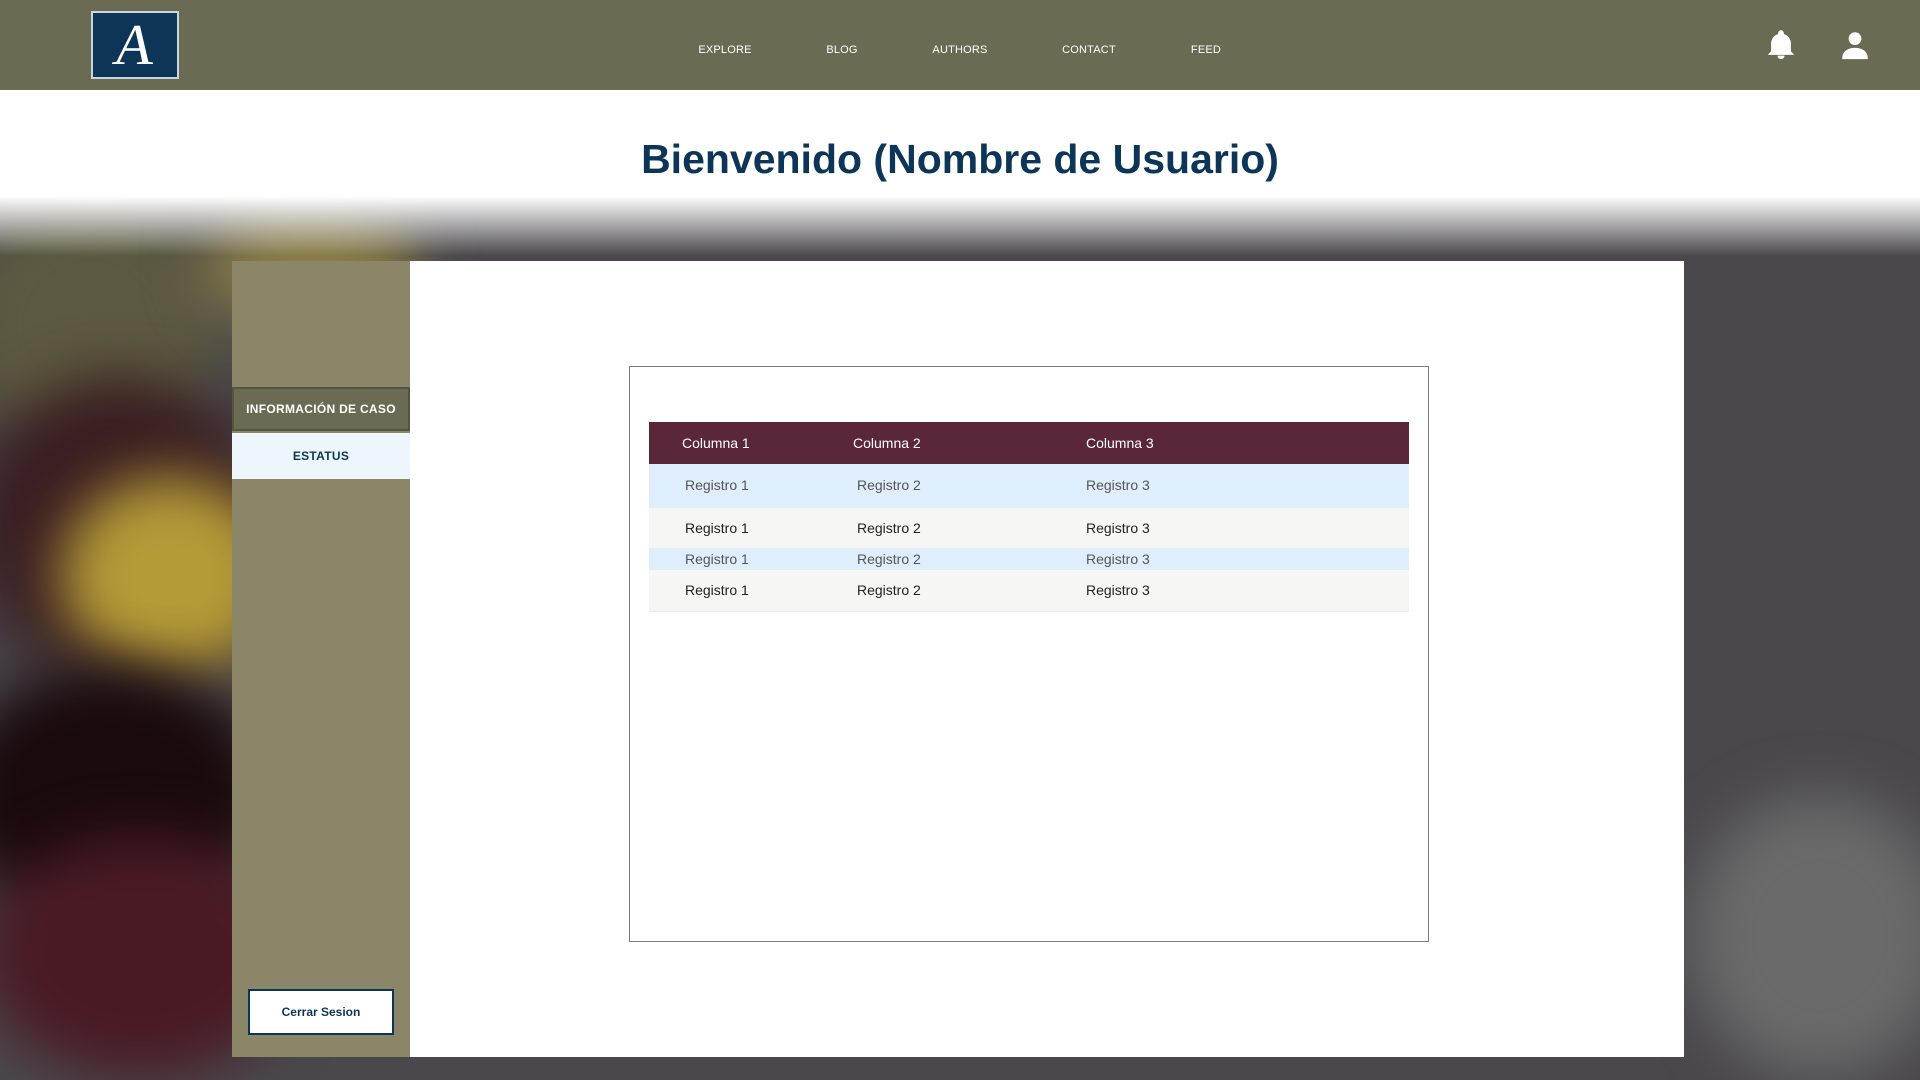 This screenshot has height=1080, width=1920. What do you see at coordinates (751, 443) in the screenshot?
I see `column-header: Columna 1` at bounding box center [751, 443].